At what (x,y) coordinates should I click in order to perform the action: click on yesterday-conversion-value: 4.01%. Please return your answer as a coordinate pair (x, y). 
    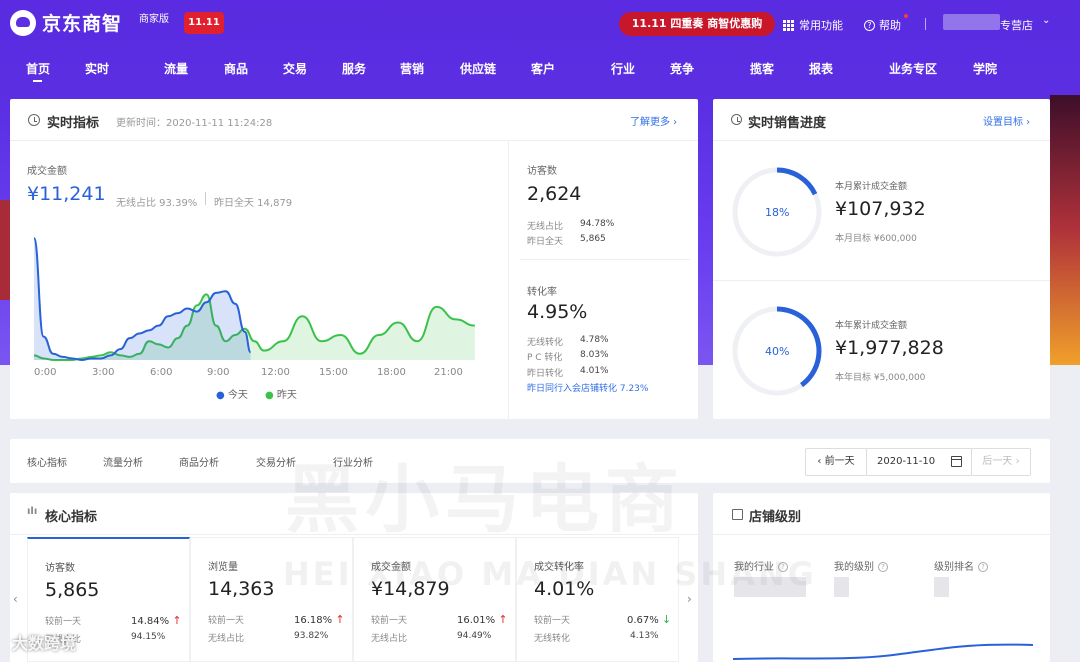
    Looking at the image, I should click on (594, 371).